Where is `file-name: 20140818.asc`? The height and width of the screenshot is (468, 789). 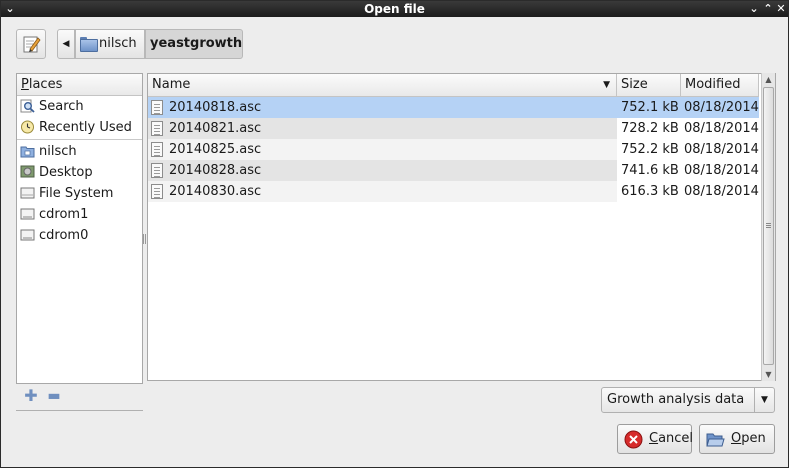 file-name: 20140818.asc is located at coordinates (215, 107).